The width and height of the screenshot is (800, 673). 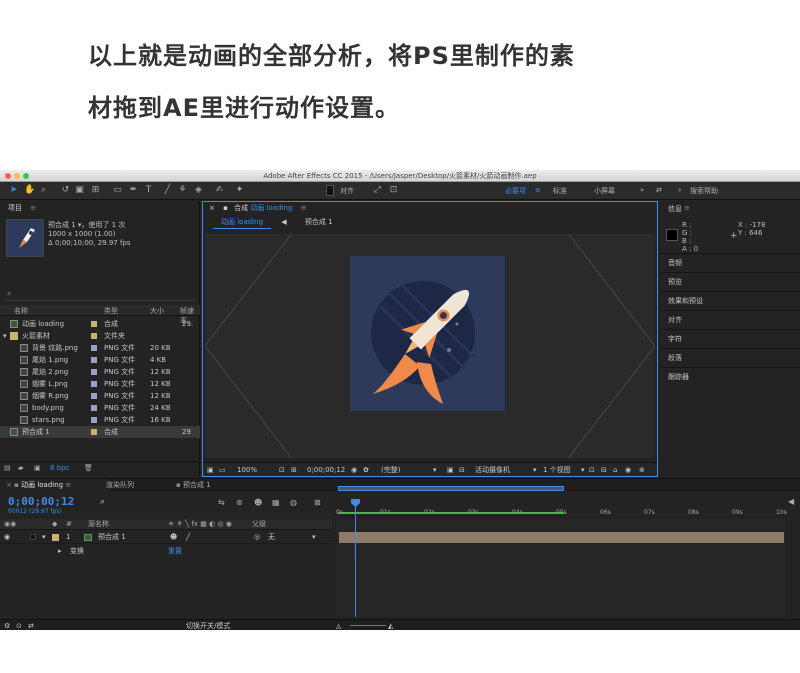 I want to click on workspace-menu-icon: ≡, so click(x=538, y=190).